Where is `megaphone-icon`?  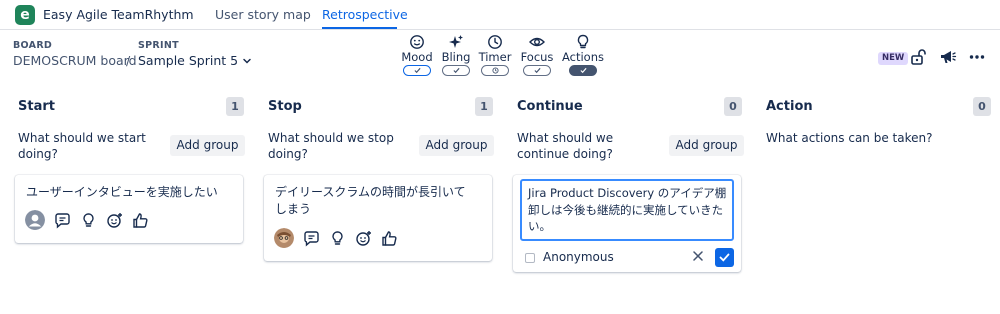 megaphone-icon is located at coordinates (948, 57).